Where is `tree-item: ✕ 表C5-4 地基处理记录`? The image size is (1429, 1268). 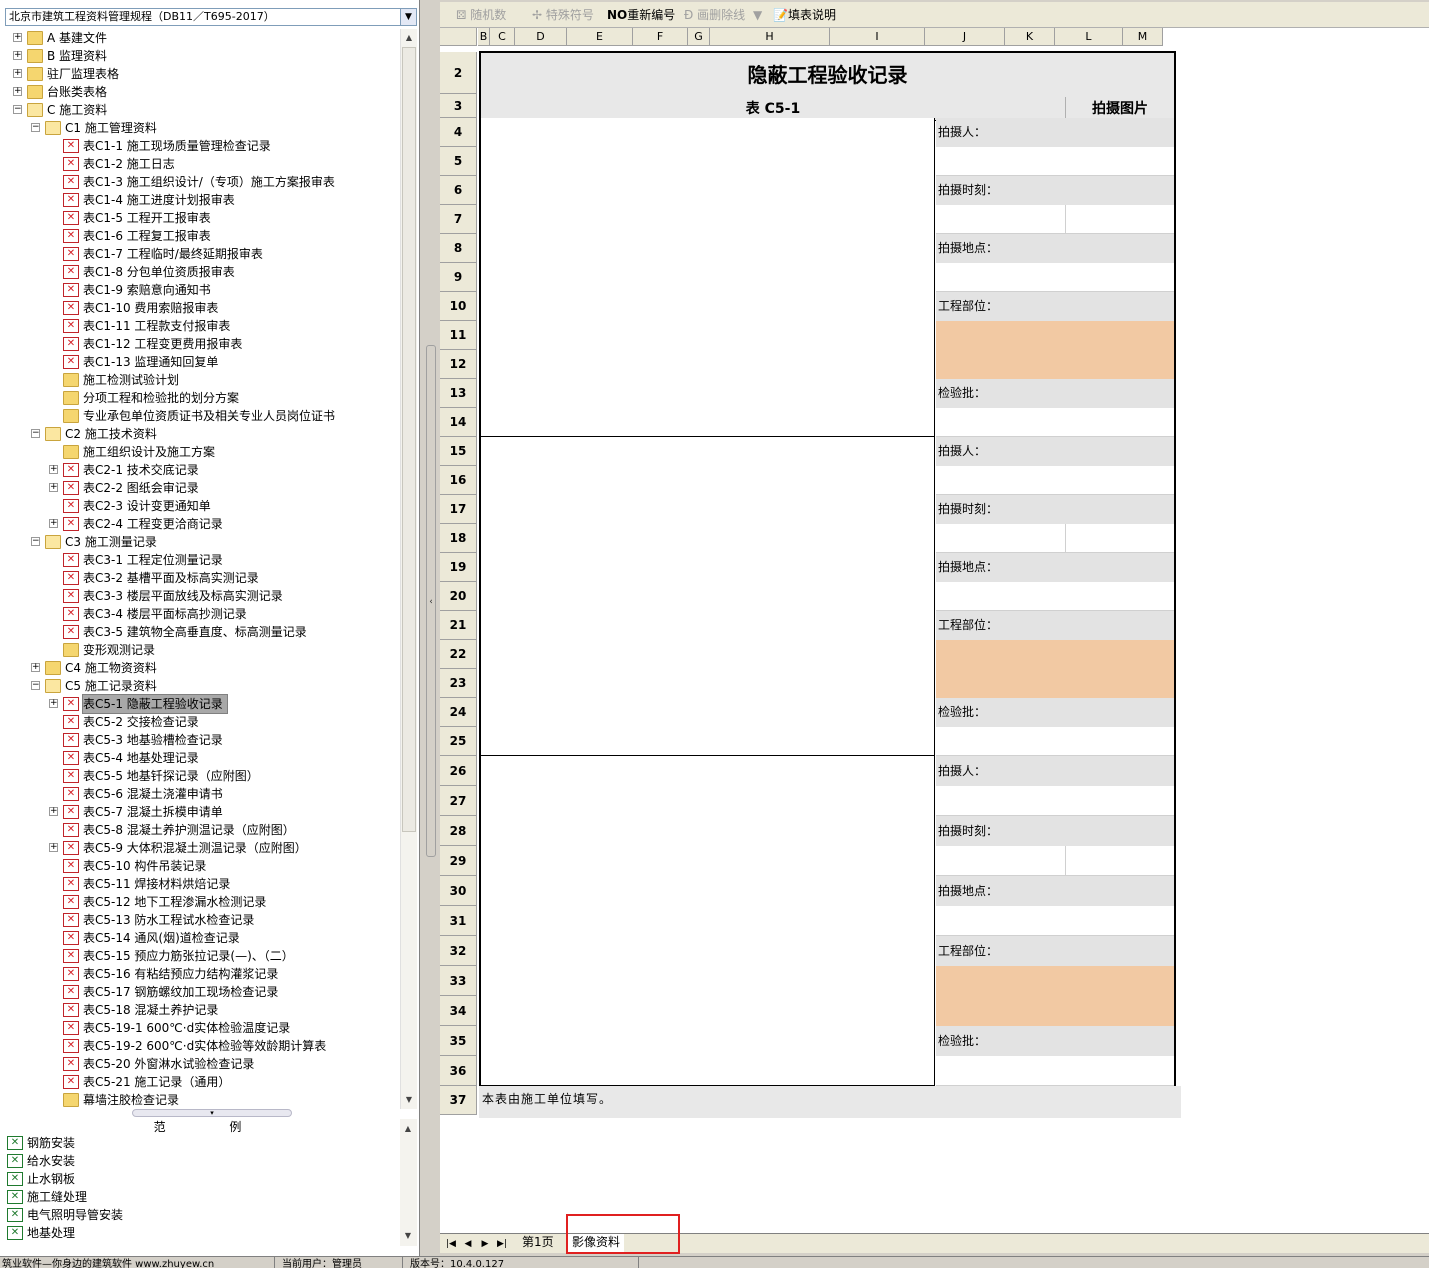
tree-item: ✕ 表C5-4 地基处理记录 is located at coordinates (202, 758).